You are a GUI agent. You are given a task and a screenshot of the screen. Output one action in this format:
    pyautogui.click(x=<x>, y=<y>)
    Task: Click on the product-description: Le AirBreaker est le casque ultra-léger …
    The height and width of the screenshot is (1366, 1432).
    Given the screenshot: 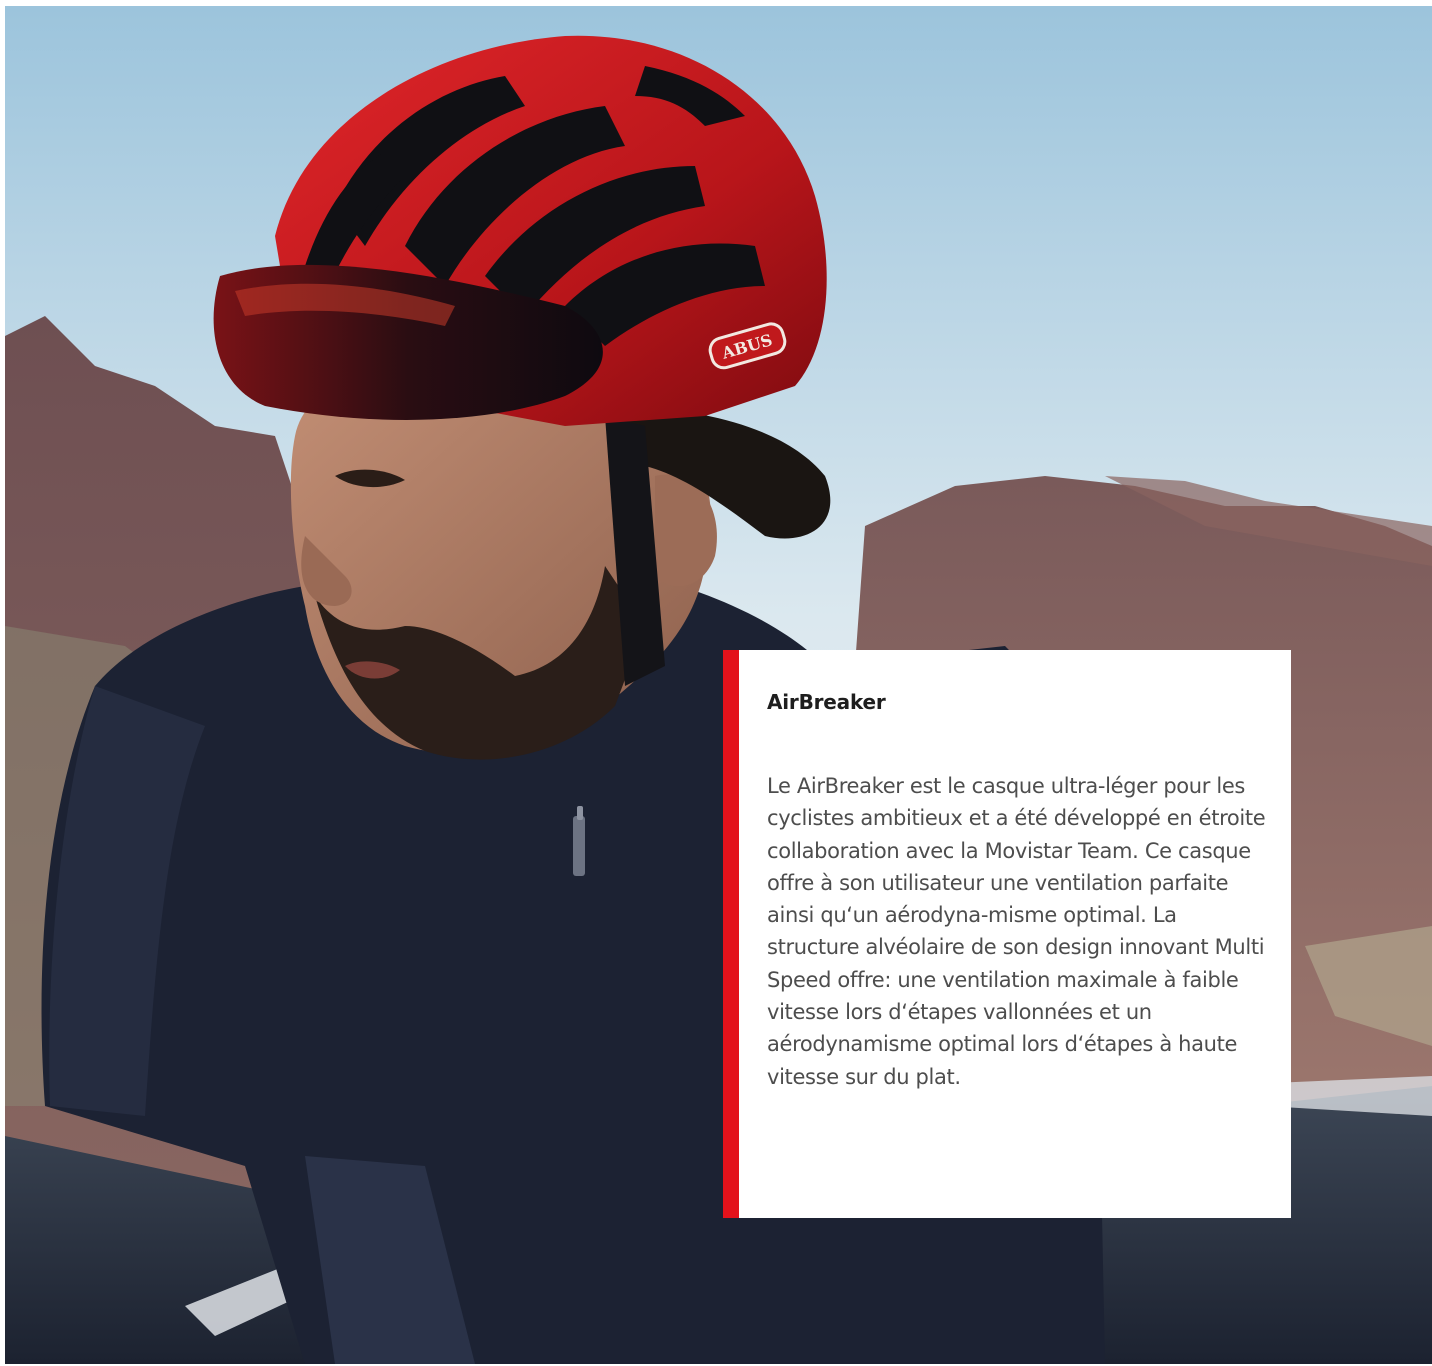 What is the action you would take?
    pyautogui.click(x=1016, y=931)
    